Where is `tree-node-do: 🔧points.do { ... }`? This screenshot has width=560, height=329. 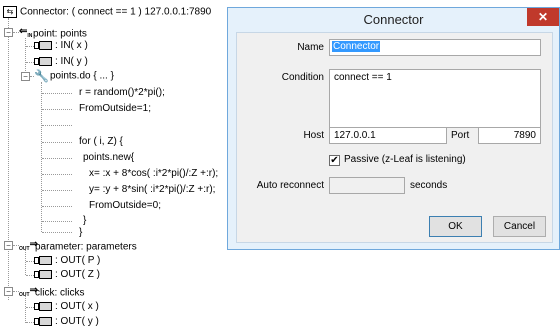
tree-node-do: 🔧points.do { ... } is located at coordinates (74, 76).